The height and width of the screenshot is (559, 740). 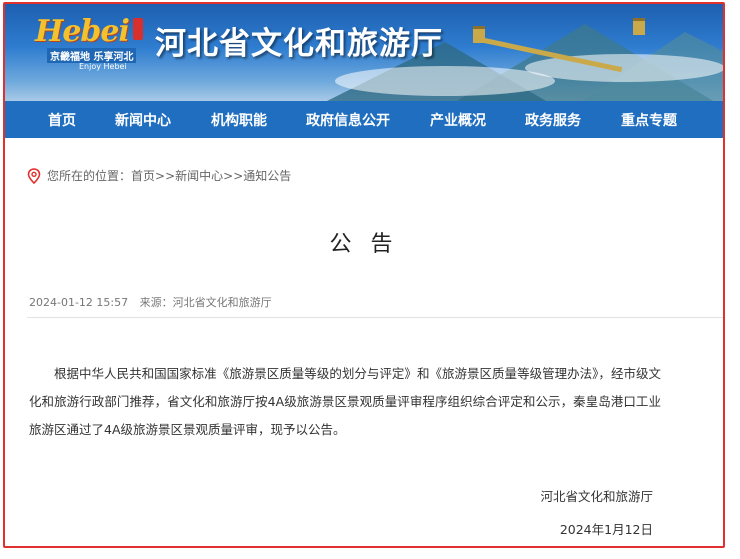 What do you see at coordinates (143, 120) in the screenshot?
I see `nav-item-news: 新闻中心` at bounding box center [143, 120].